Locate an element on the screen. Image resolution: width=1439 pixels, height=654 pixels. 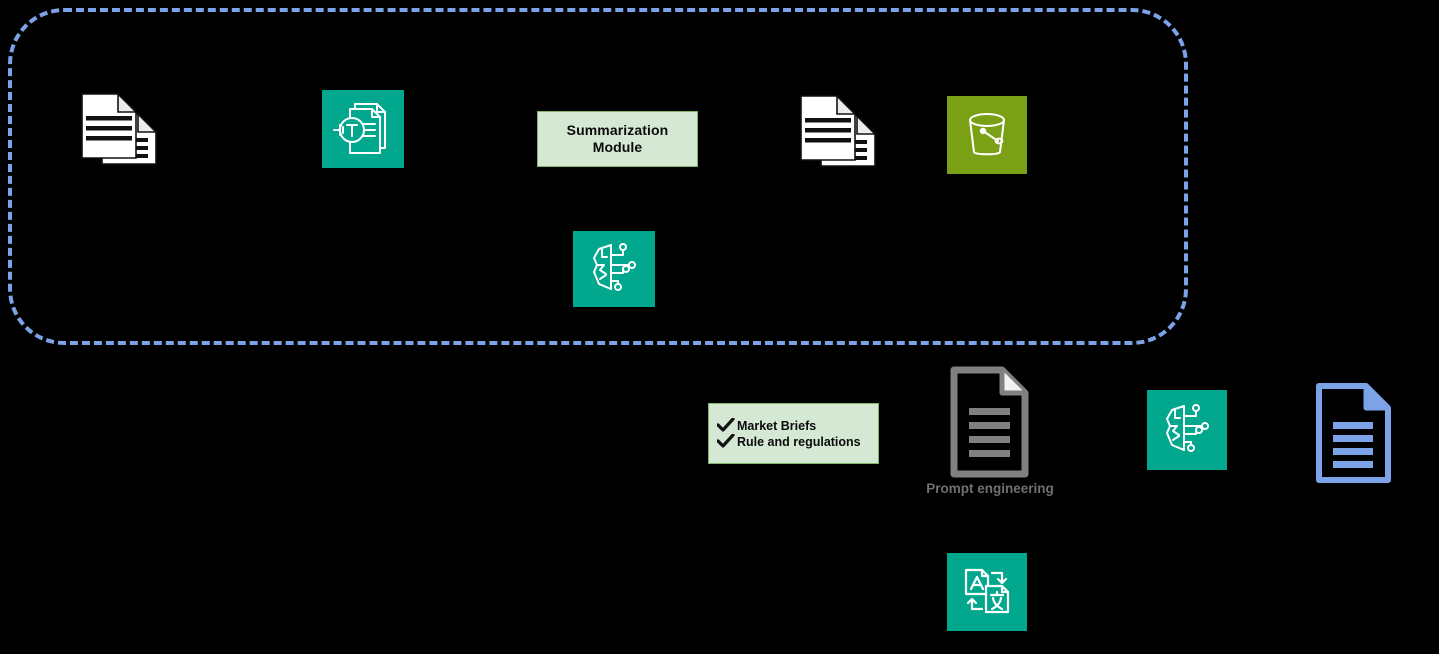
translate-service-tile is located at coordinates (987, 592).